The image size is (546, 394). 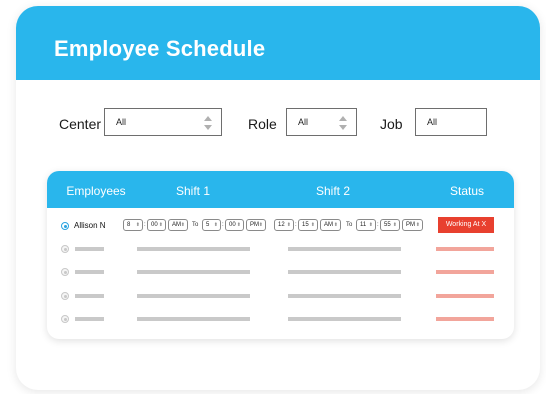 I want to click on job-select: All, so click(x=451, y=122).